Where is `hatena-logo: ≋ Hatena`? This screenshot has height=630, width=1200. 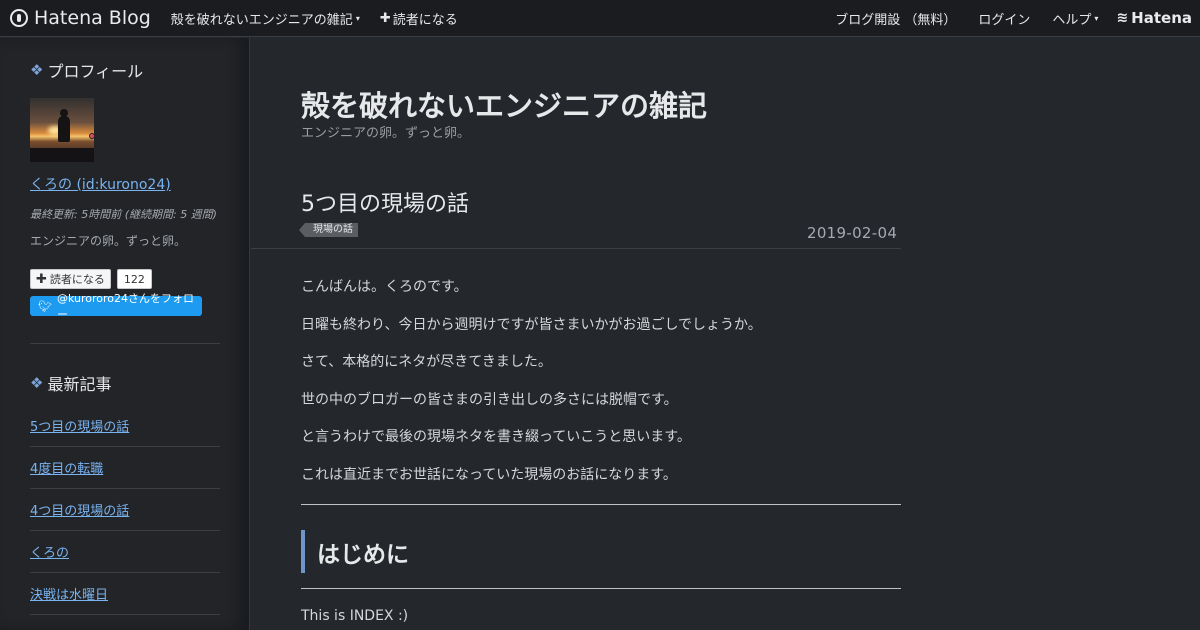 hatena-logo: ≋ Hatena is located at coordinates (1154, 18).